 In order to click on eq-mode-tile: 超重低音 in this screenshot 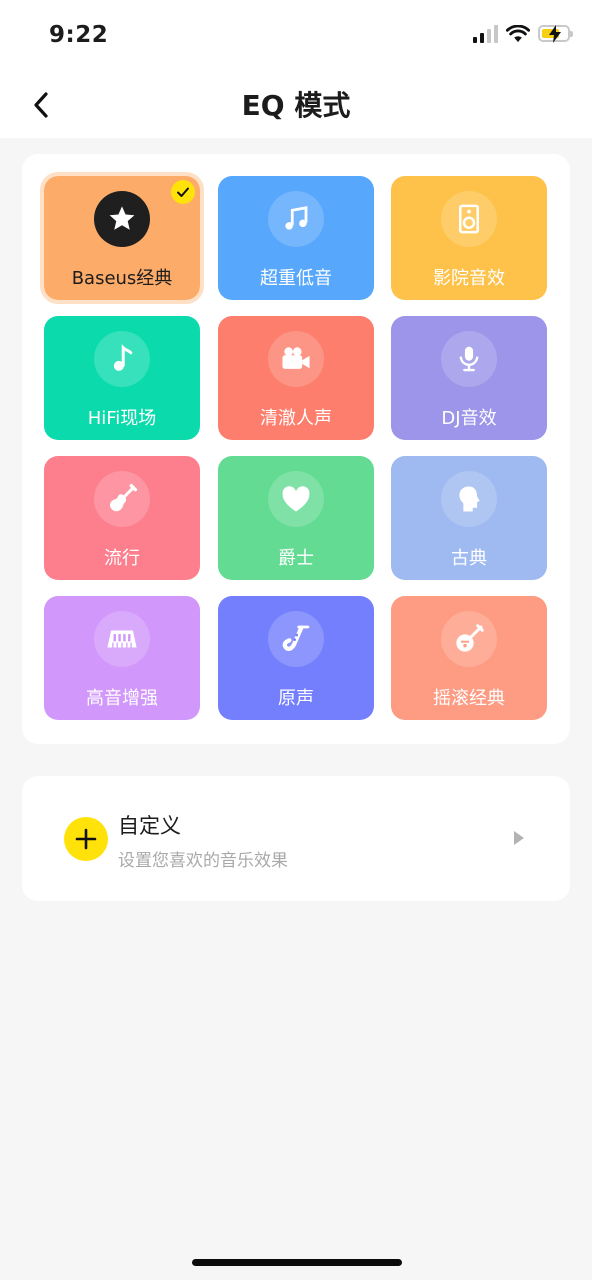, I will do `click(296, 238)`.